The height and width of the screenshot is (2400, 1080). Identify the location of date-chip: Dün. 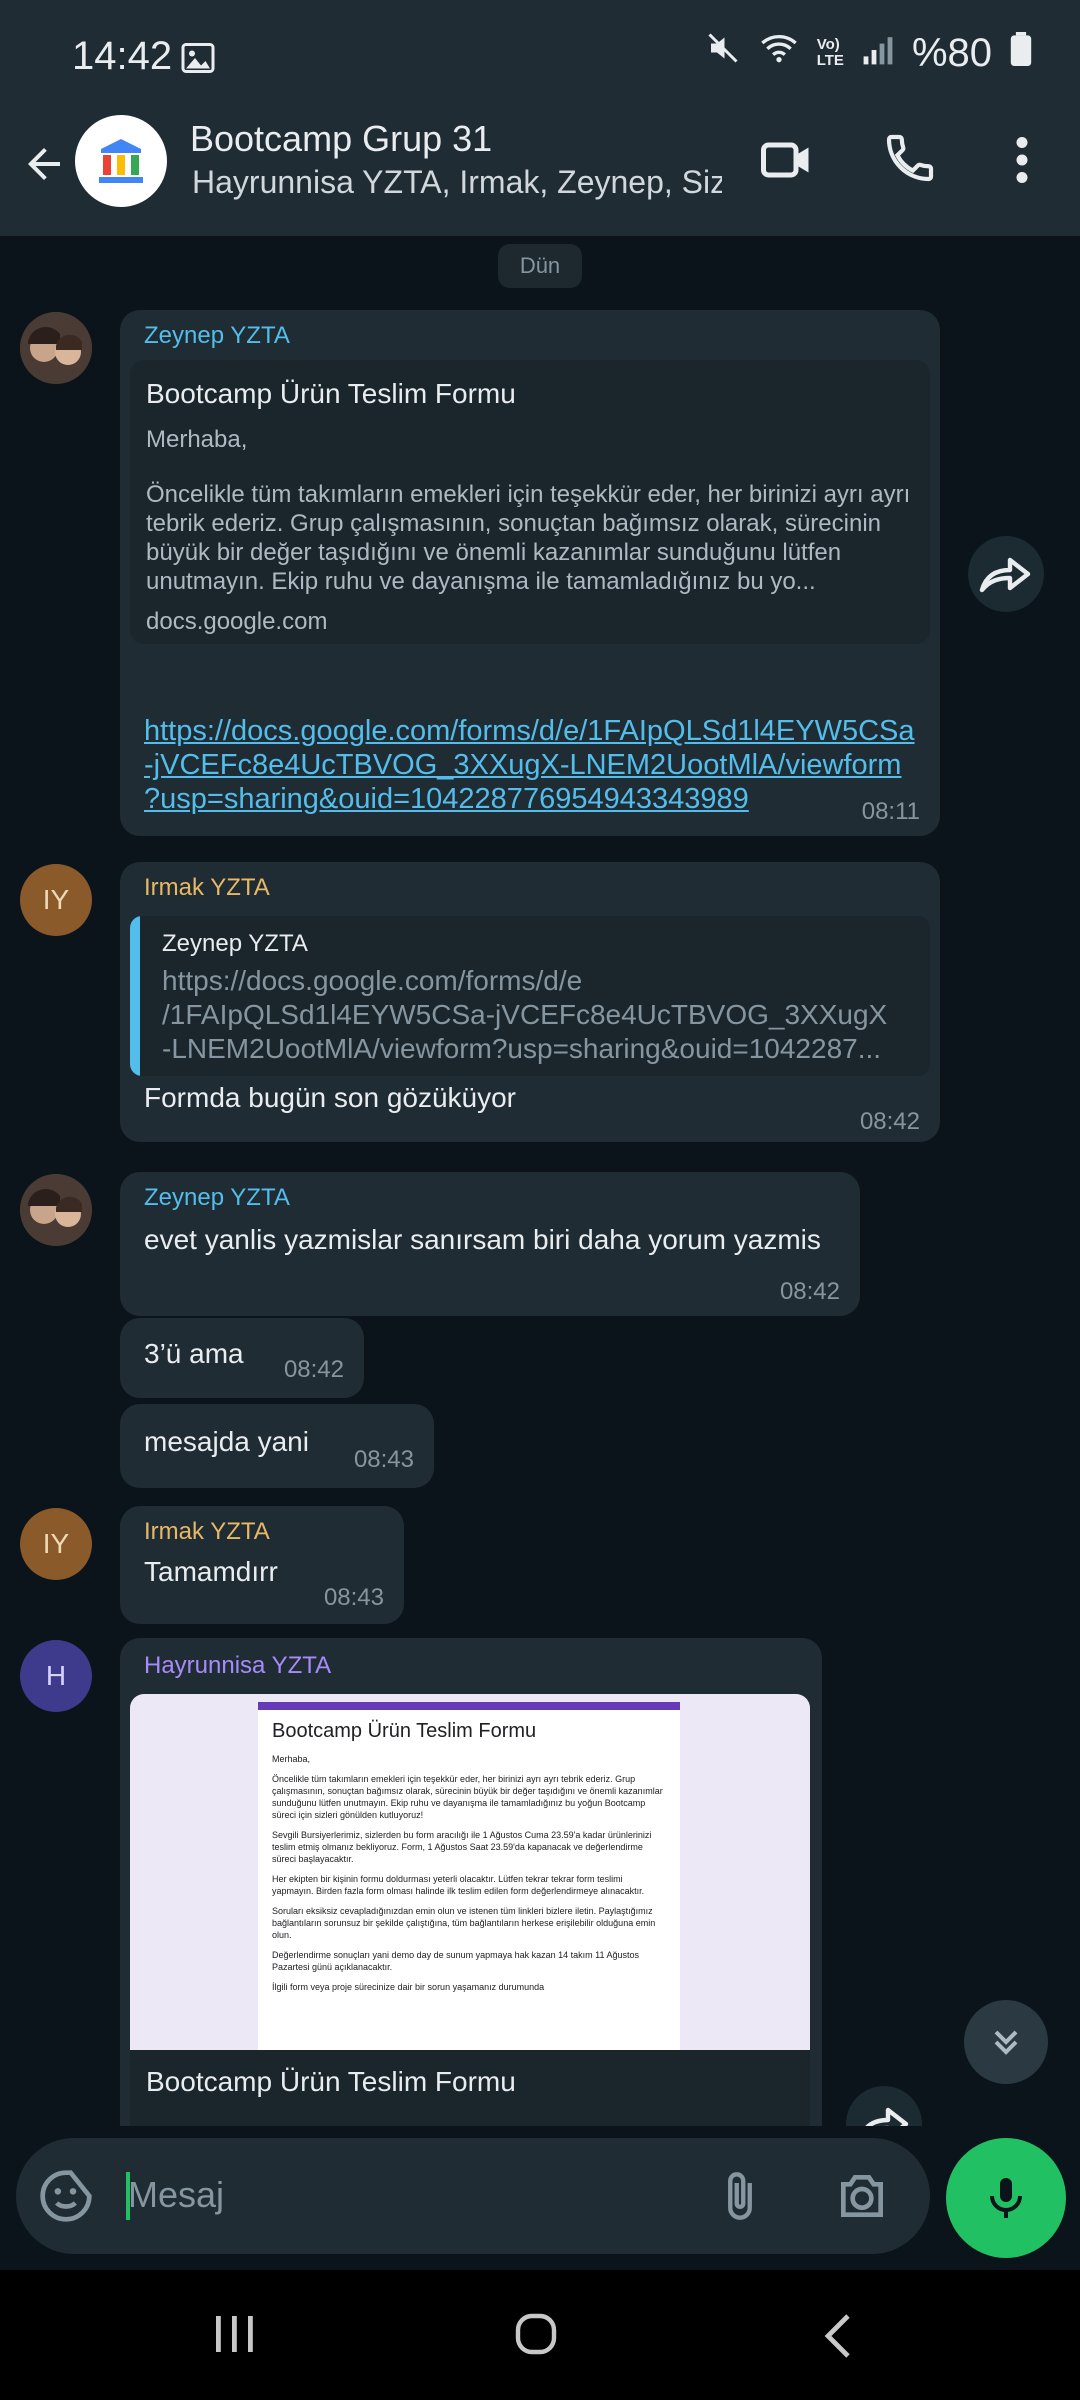
(540, 266).